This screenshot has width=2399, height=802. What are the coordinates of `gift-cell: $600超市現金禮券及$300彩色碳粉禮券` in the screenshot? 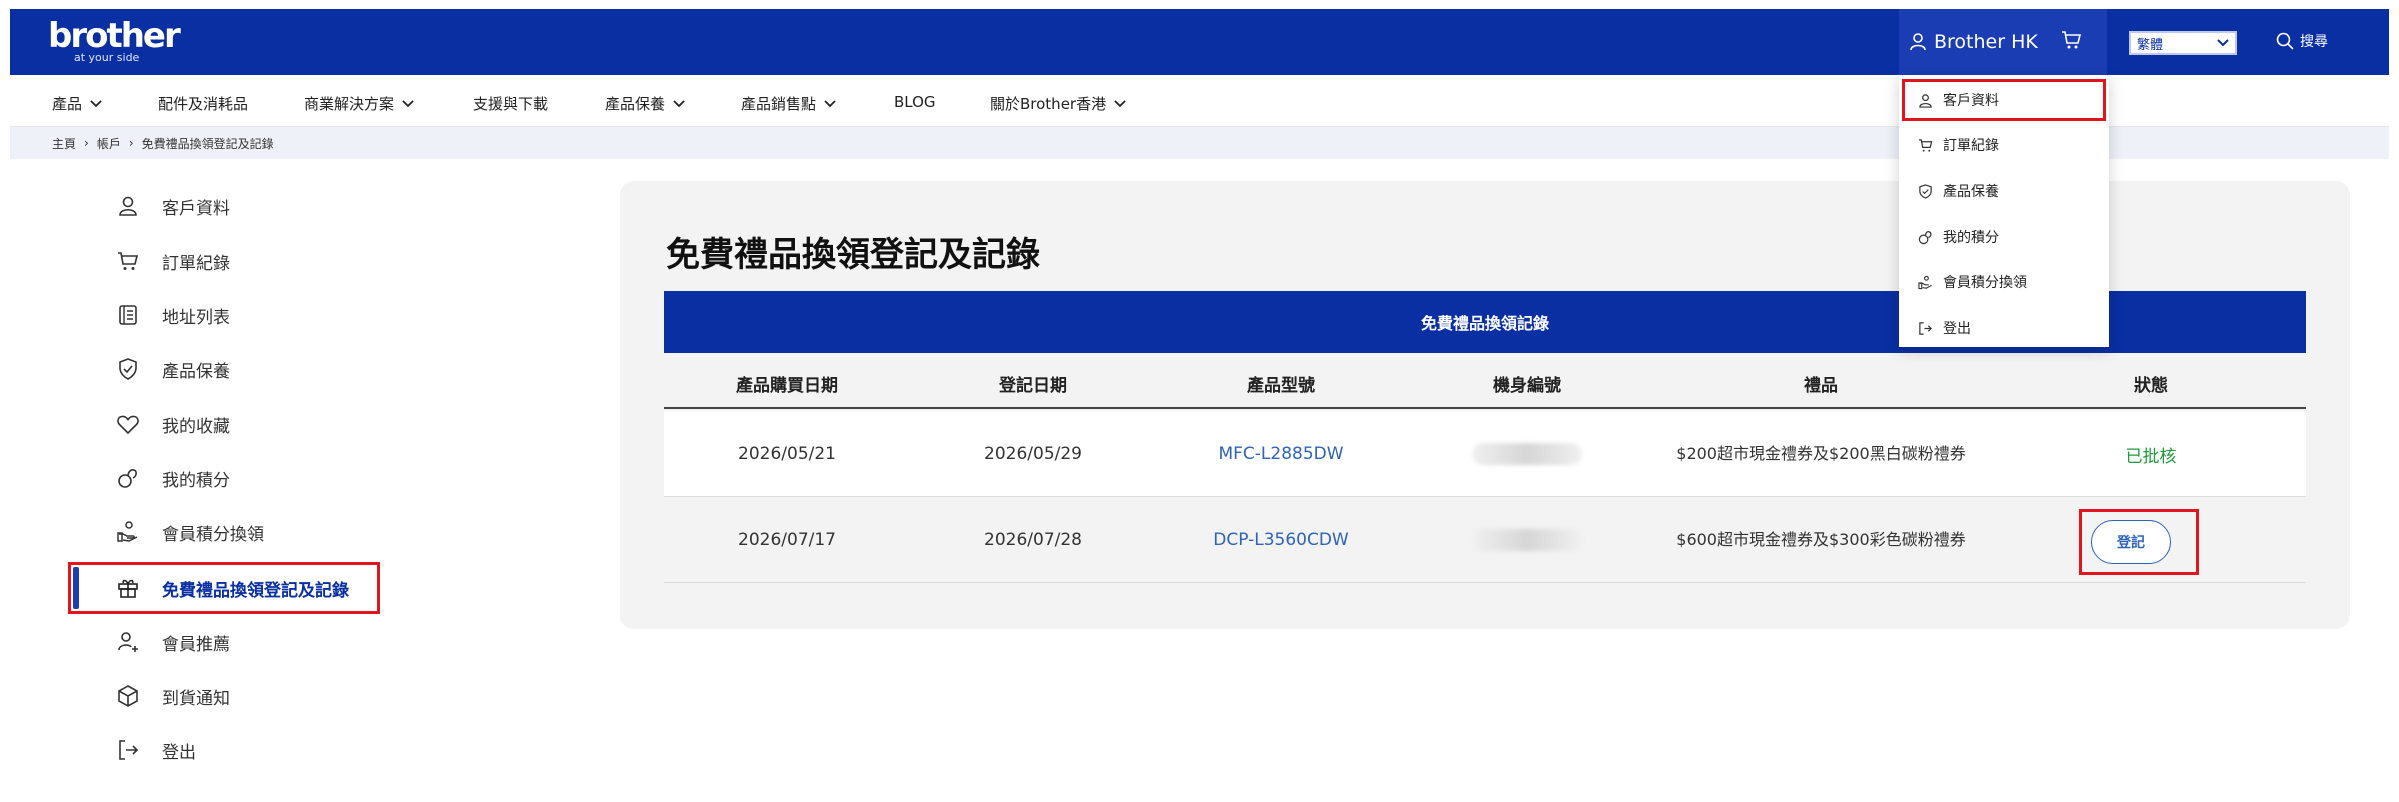 It's located at (1821, 540).